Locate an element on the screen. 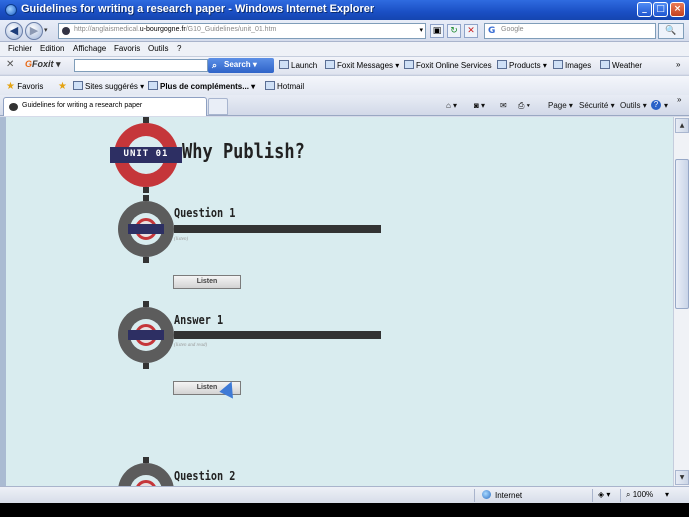 The height and width of the screenshot is (517, 689). scroll-thumb is located at coordinates (682, 234).